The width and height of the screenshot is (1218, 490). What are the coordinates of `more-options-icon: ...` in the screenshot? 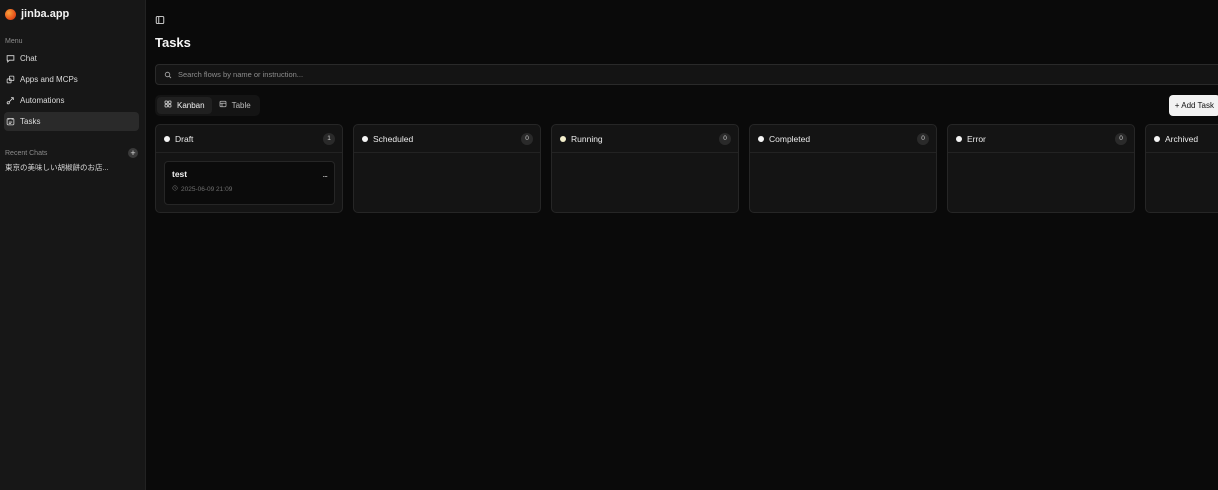 It's located at (324, 174).